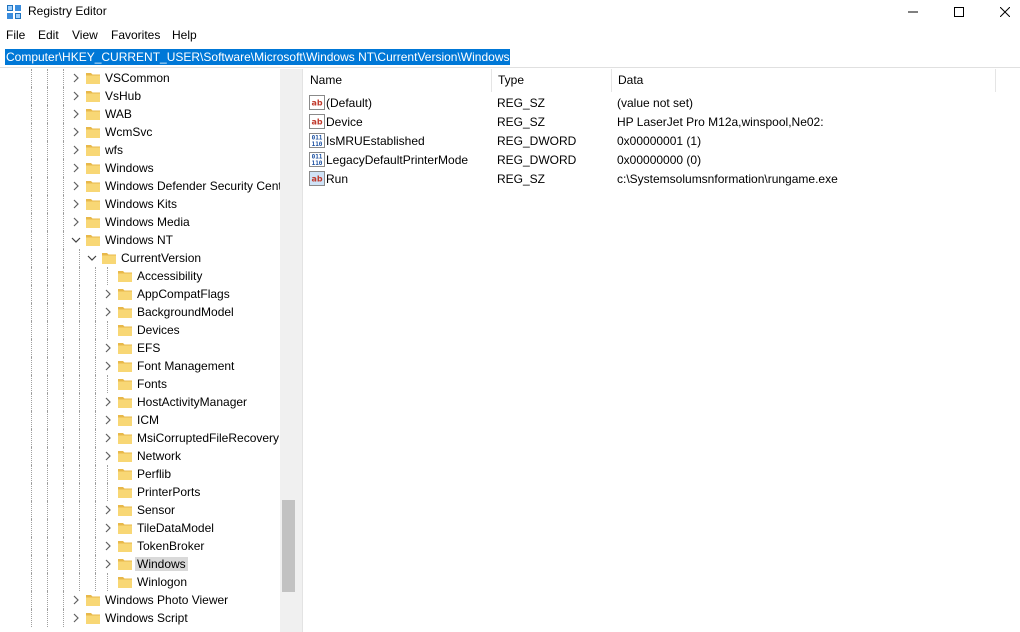  I want to click on tree-item: Network, so click(140, 456).